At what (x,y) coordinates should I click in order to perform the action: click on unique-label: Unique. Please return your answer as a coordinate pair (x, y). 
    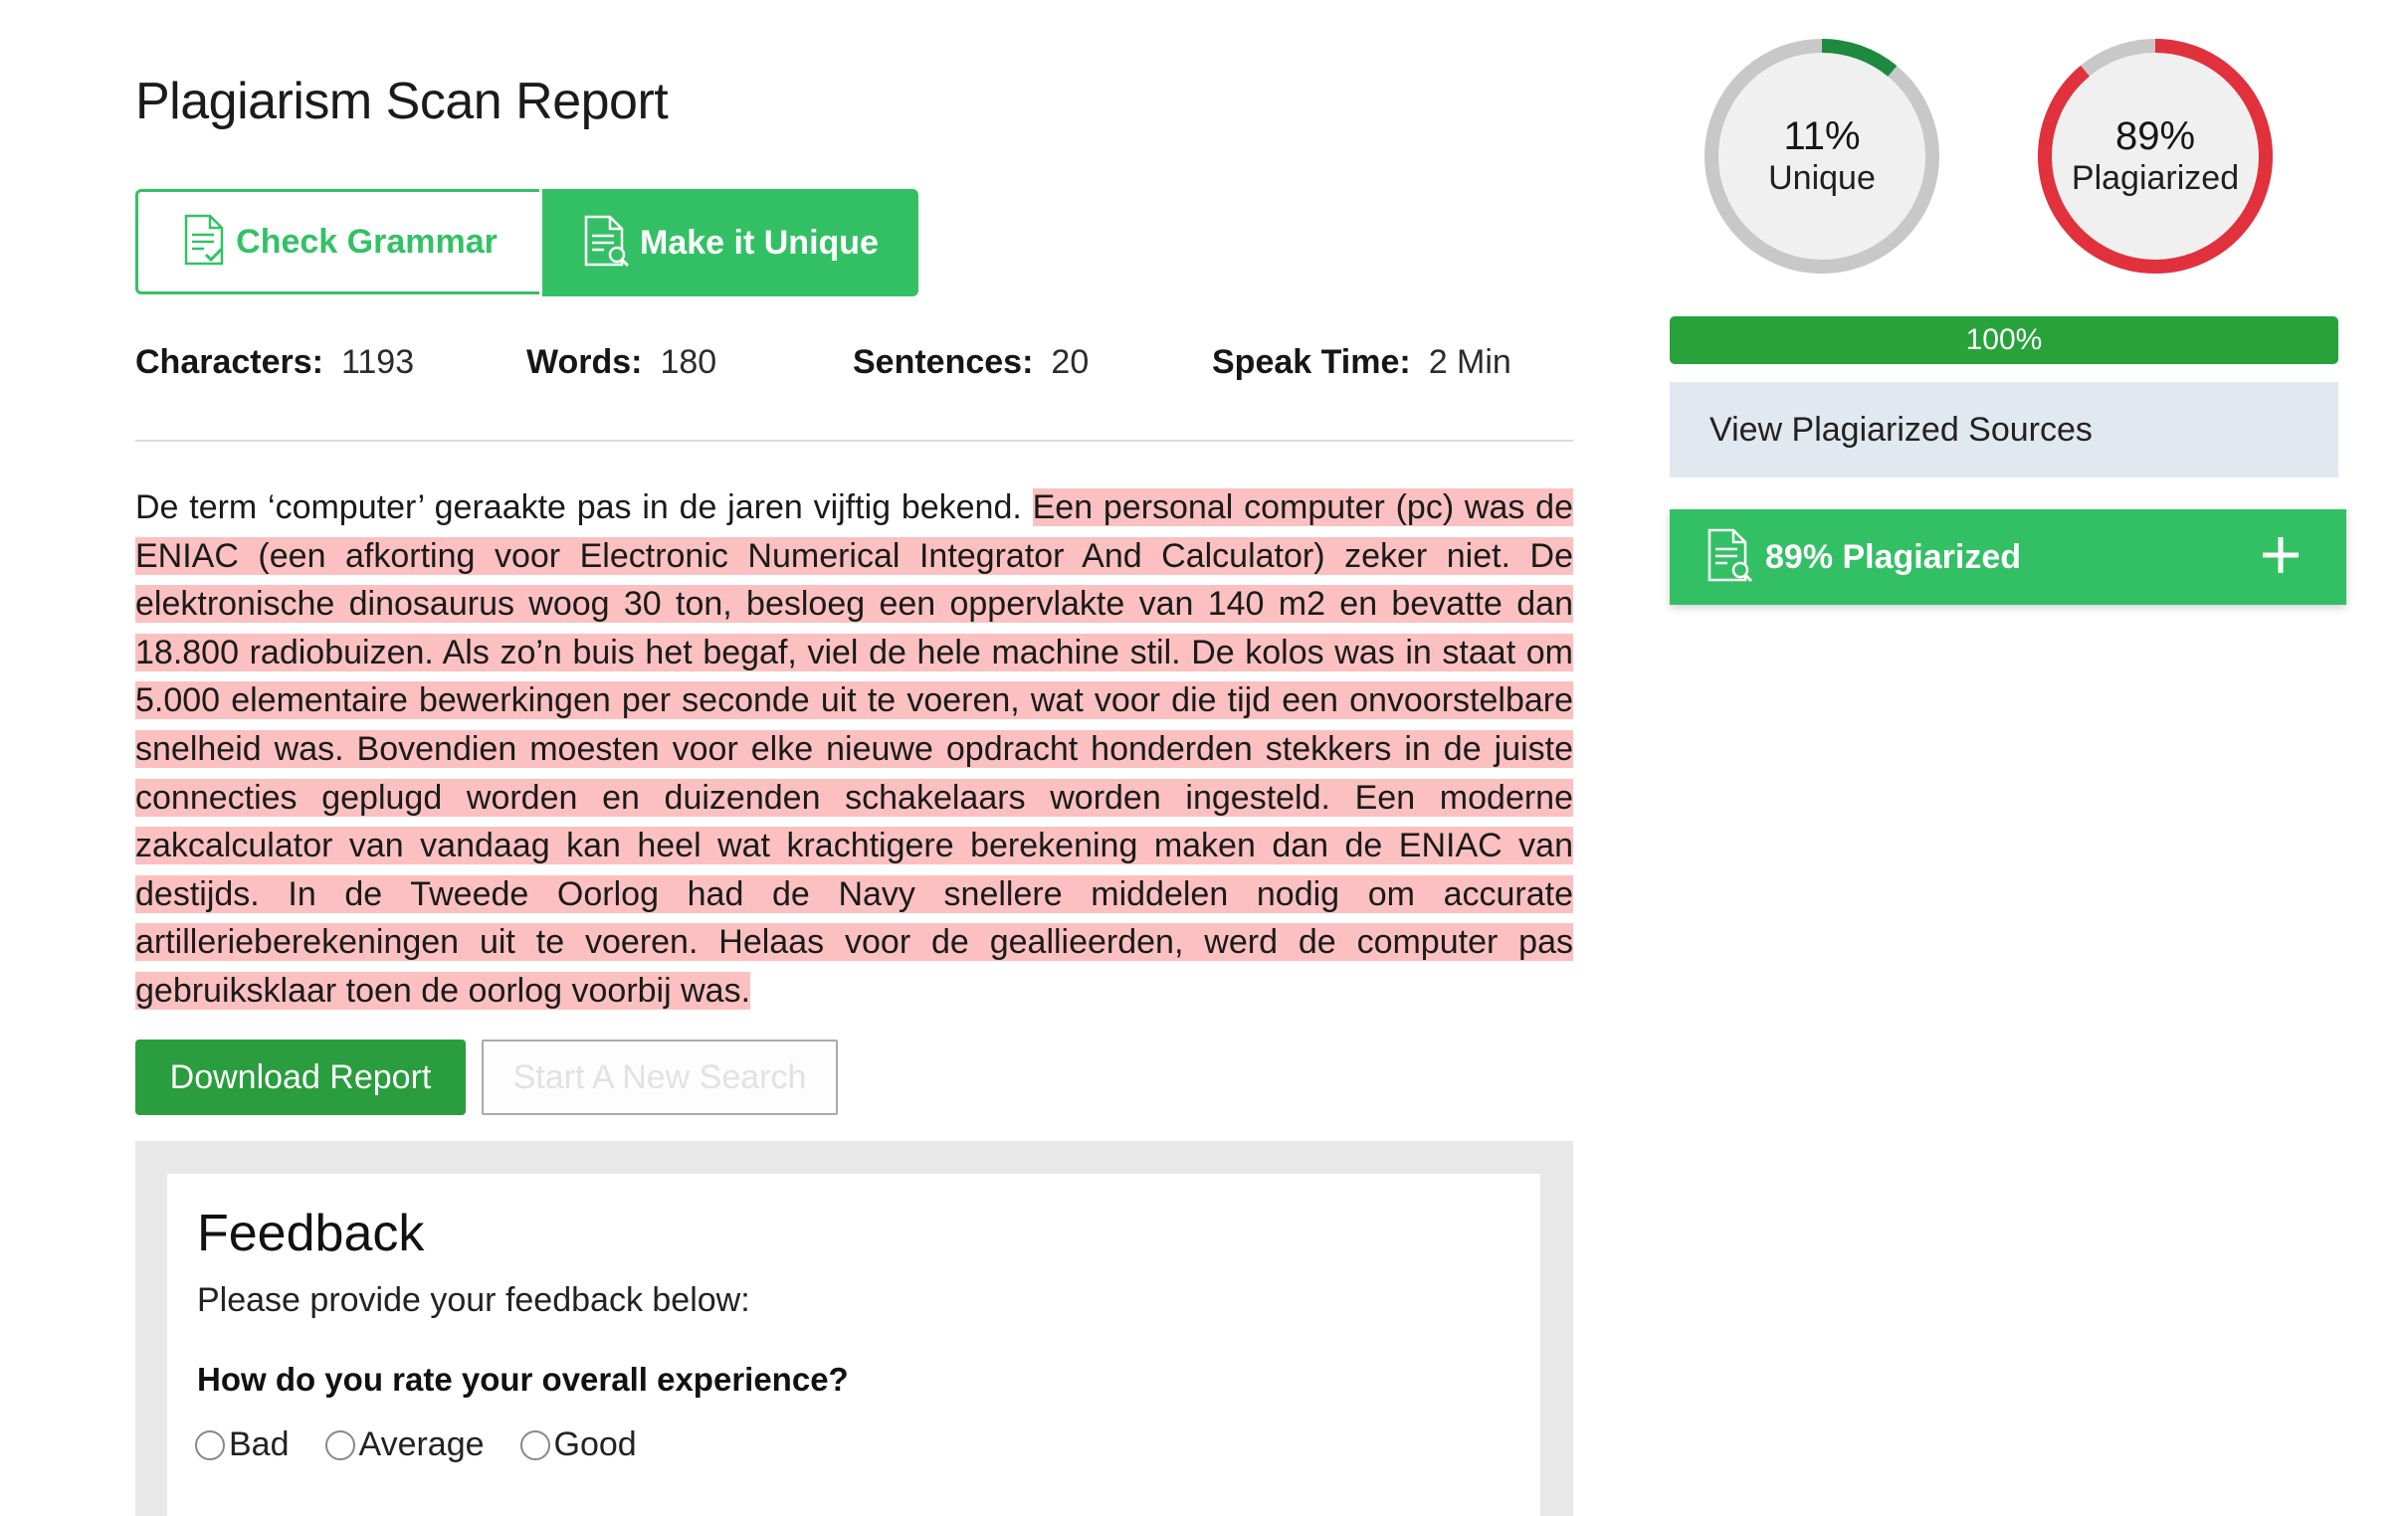
    Looking at the image, I should click on (1822, 178).